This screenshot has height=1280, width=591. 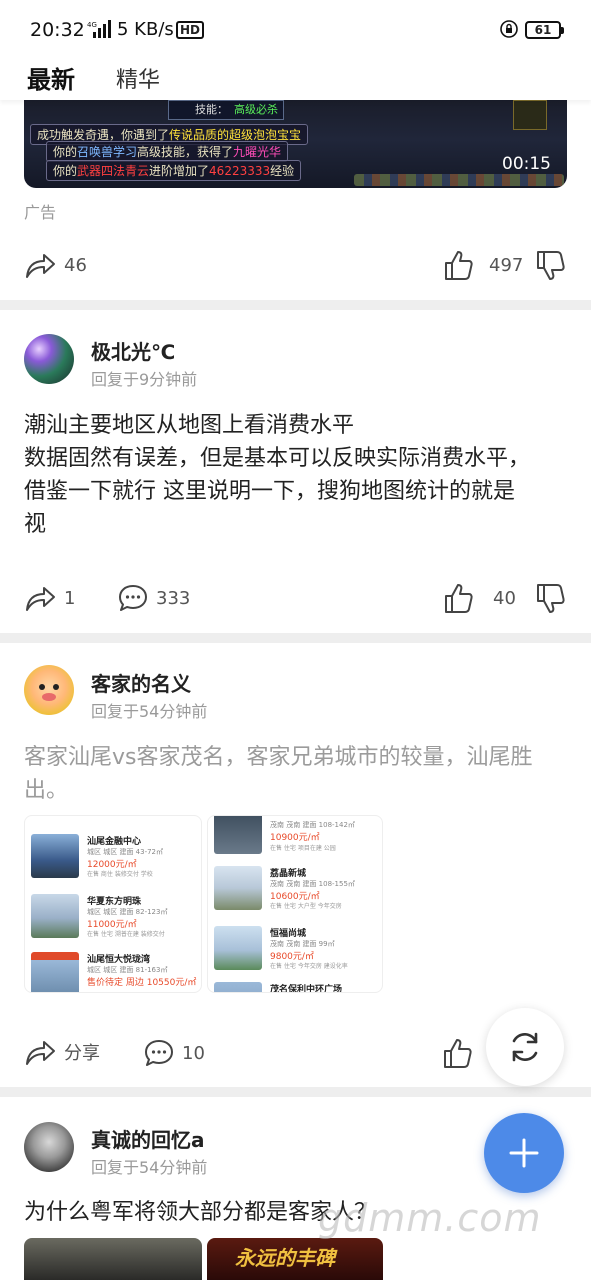 I want to click on video-duration: 00:15, so click(x=526, y=164).